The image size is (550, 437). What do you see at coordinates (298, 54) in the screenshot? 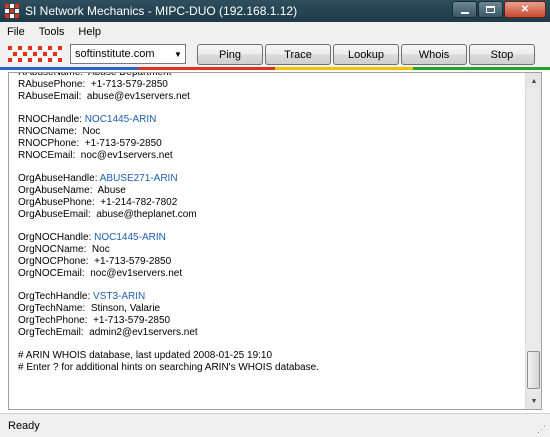
I see `trace-button: Trace` at bounding box center [298, 54].